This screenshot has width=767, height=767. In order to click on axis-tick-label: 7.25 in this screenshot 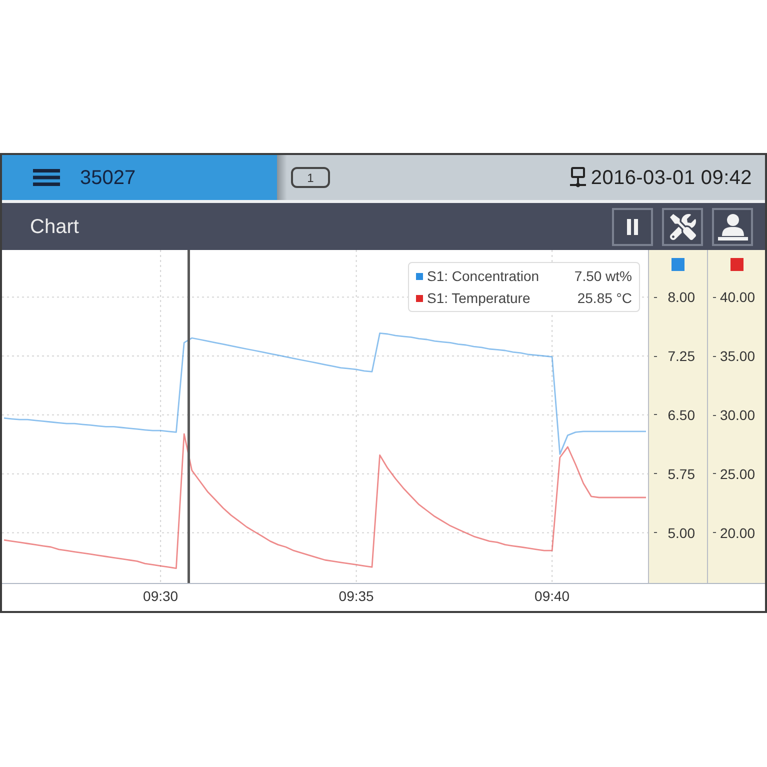, I will do `click(674, 356)`.